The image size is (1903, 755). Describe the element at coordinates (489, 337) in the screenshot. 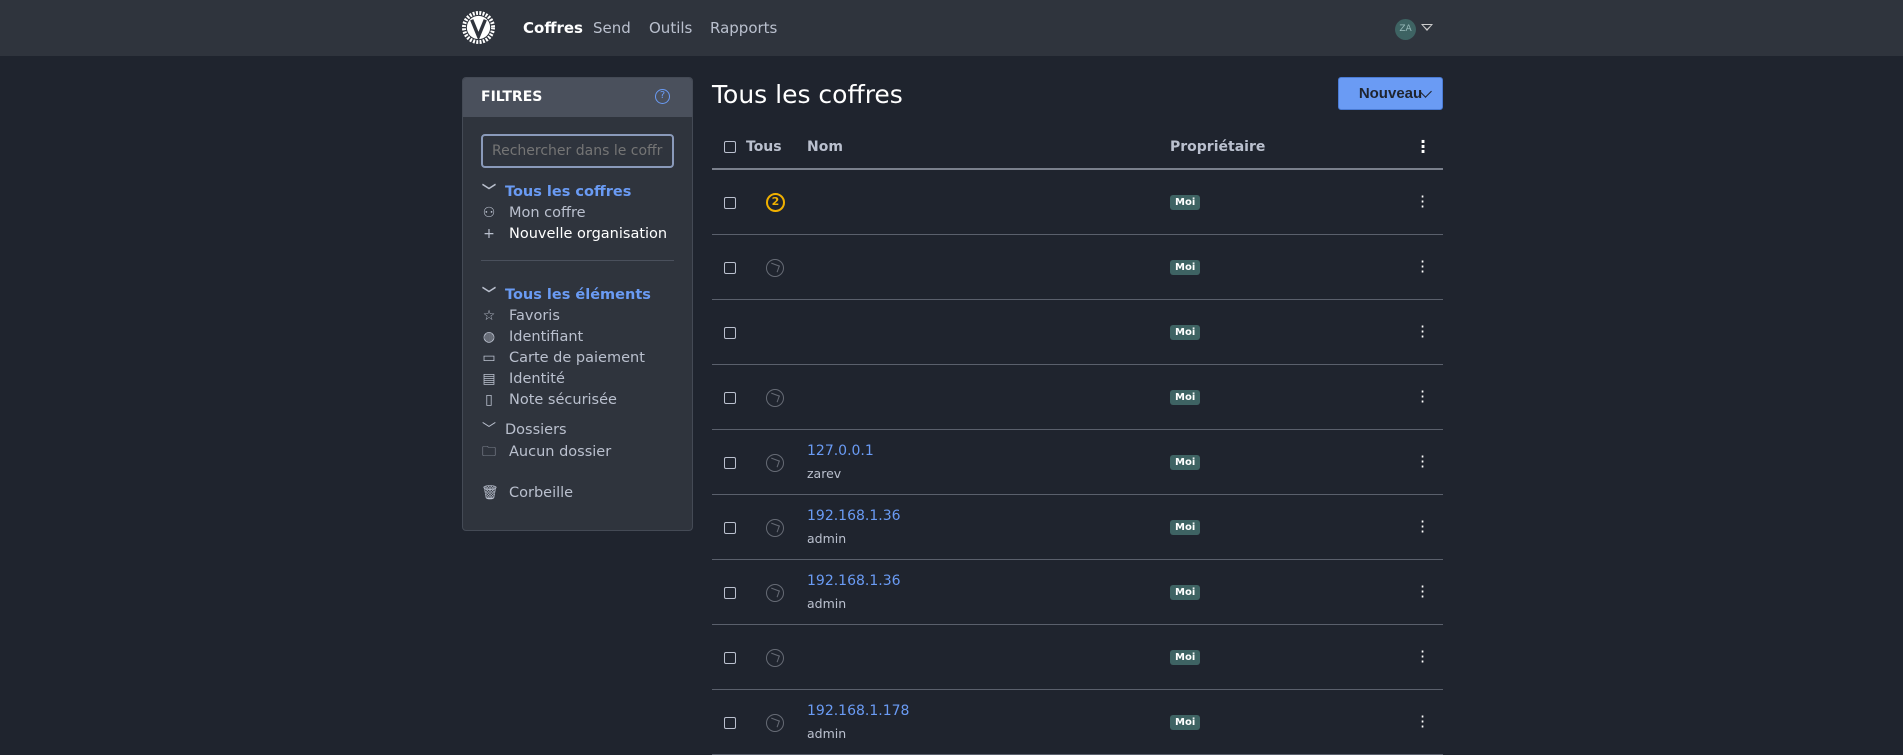

I see `globe-icon: ◍` at that location.